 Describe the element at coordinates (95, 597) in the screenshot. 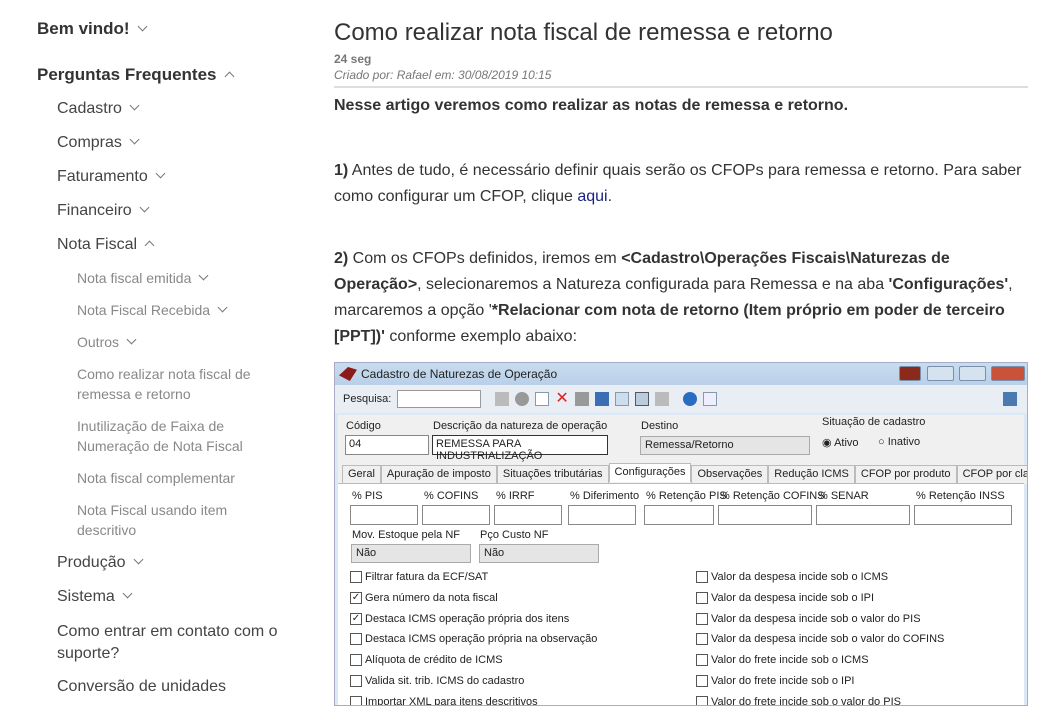

I see `sidebar-item-sistema: Sistema` at that location.